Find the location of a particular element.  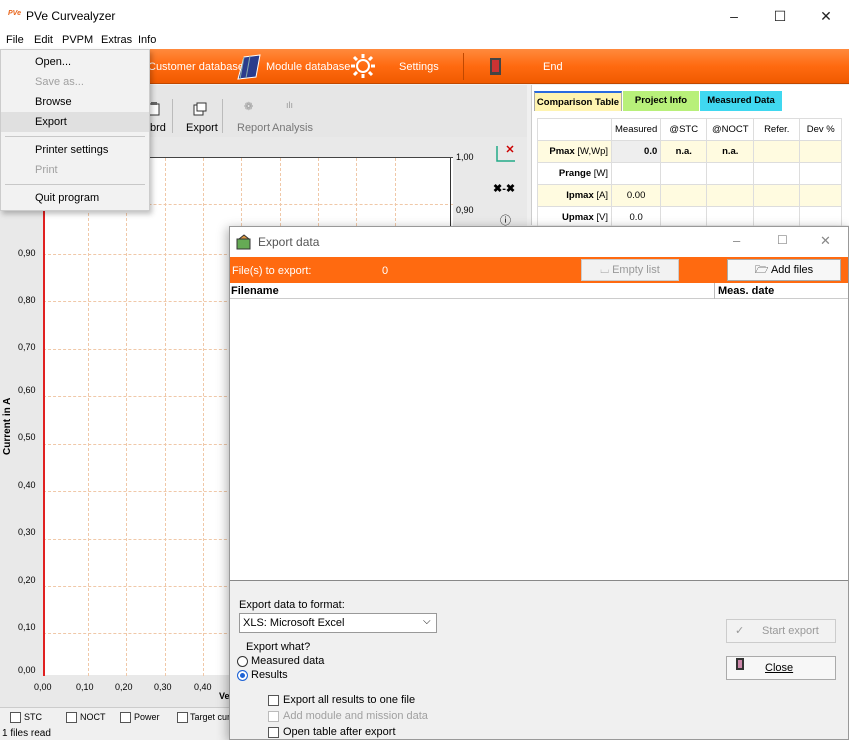

y-tick: 0,10 is located at coordinates (27, 627).